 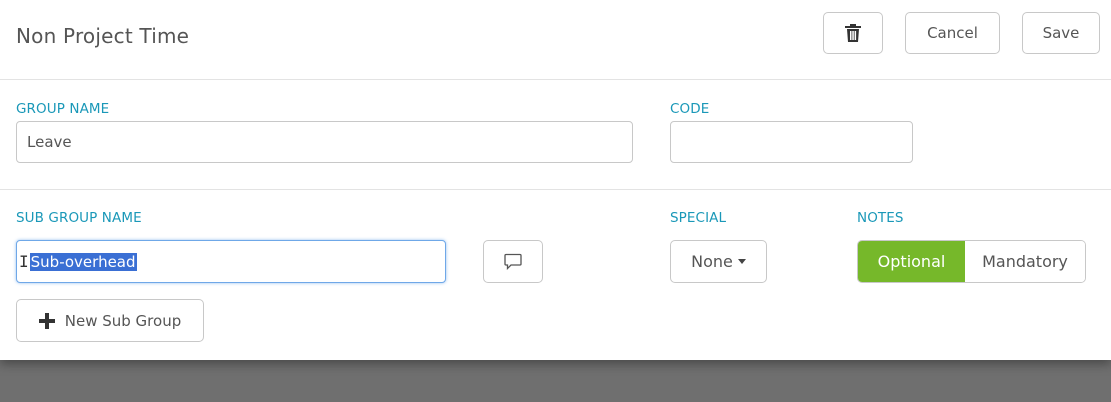 I want to click on text-cursor-icon: I, so click(x=24, y=261).